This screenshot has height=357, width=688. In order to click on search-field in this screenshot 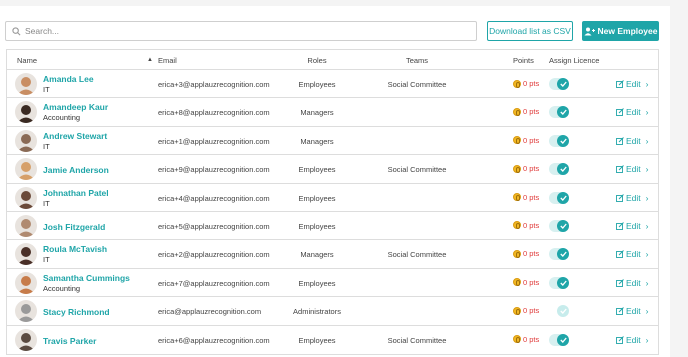, I will do `click(241, 31)`.